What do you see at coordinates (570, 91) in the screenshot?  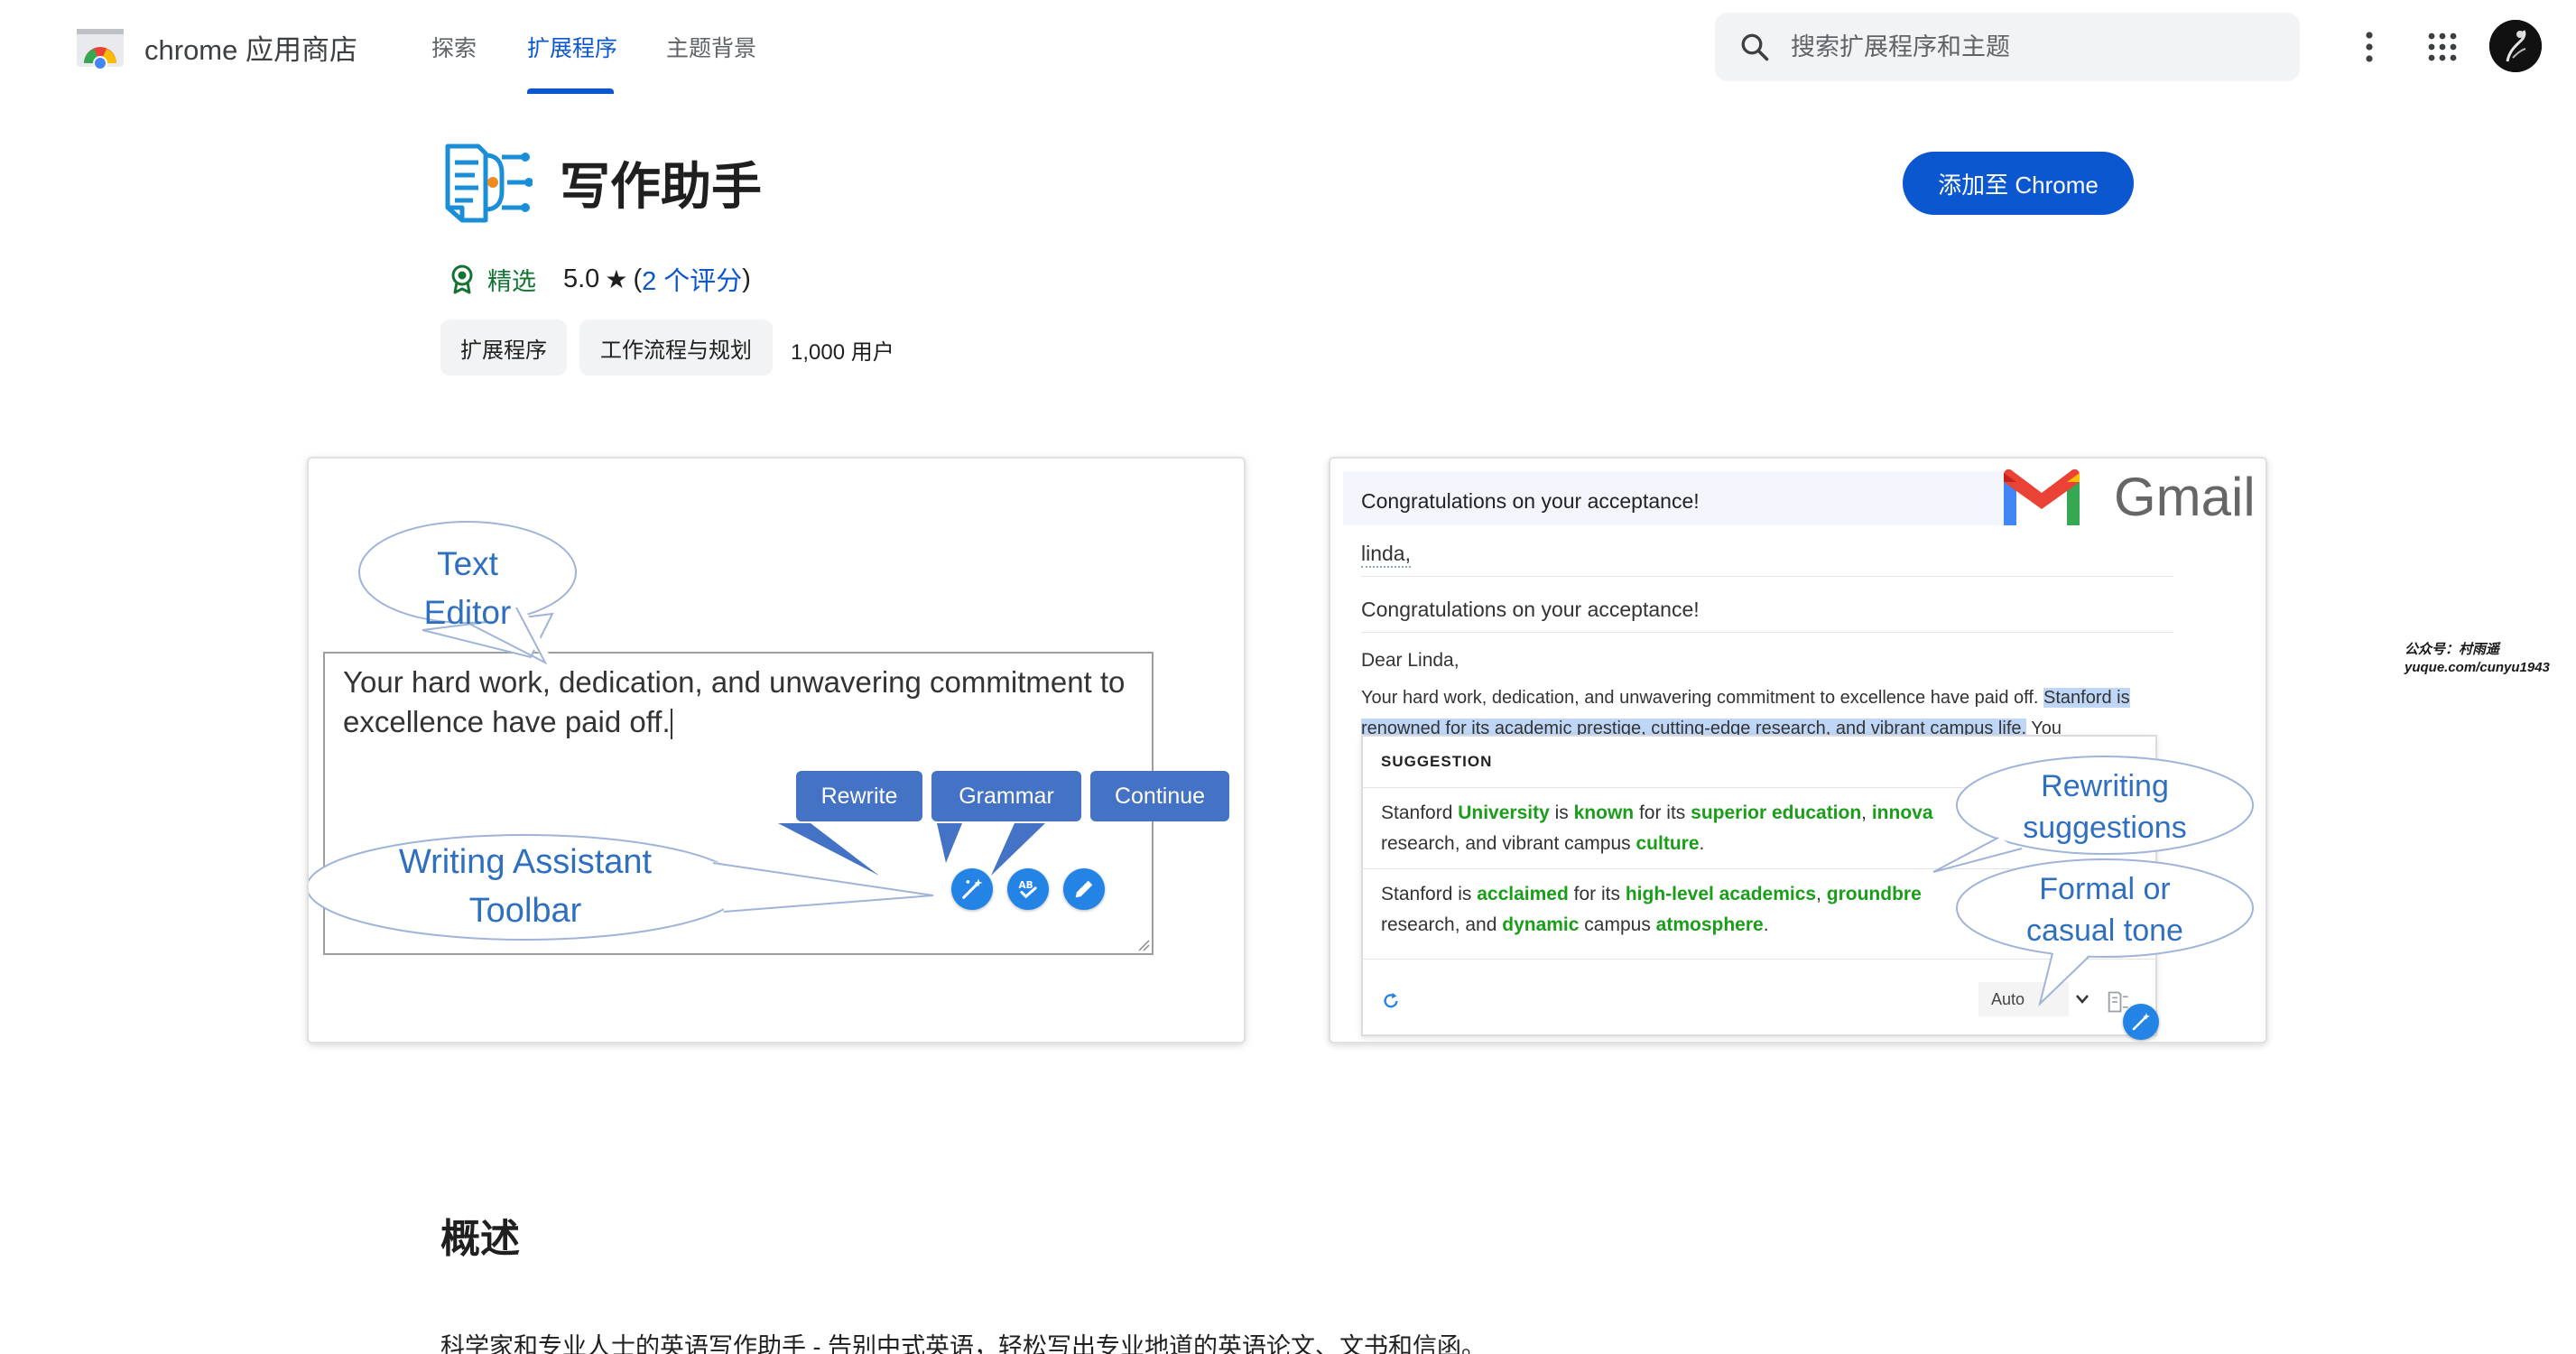 I see `active-tab-indicator` at bounding box center [570, 91].